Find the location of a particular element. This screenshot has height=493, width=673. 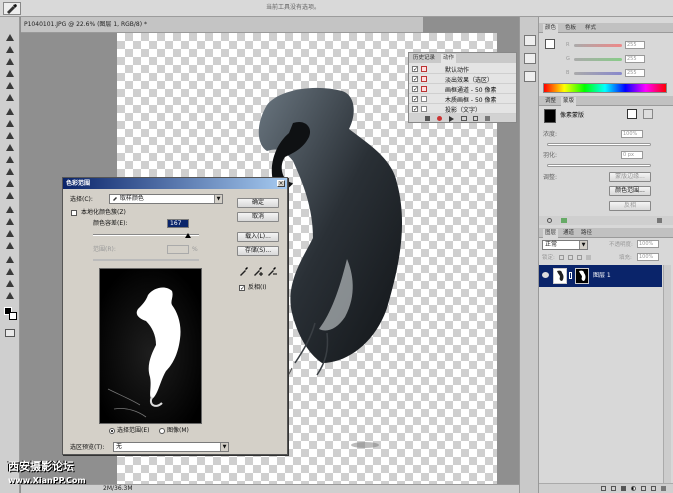

tab-styles: 样式 is located at coordinates (590, 28).